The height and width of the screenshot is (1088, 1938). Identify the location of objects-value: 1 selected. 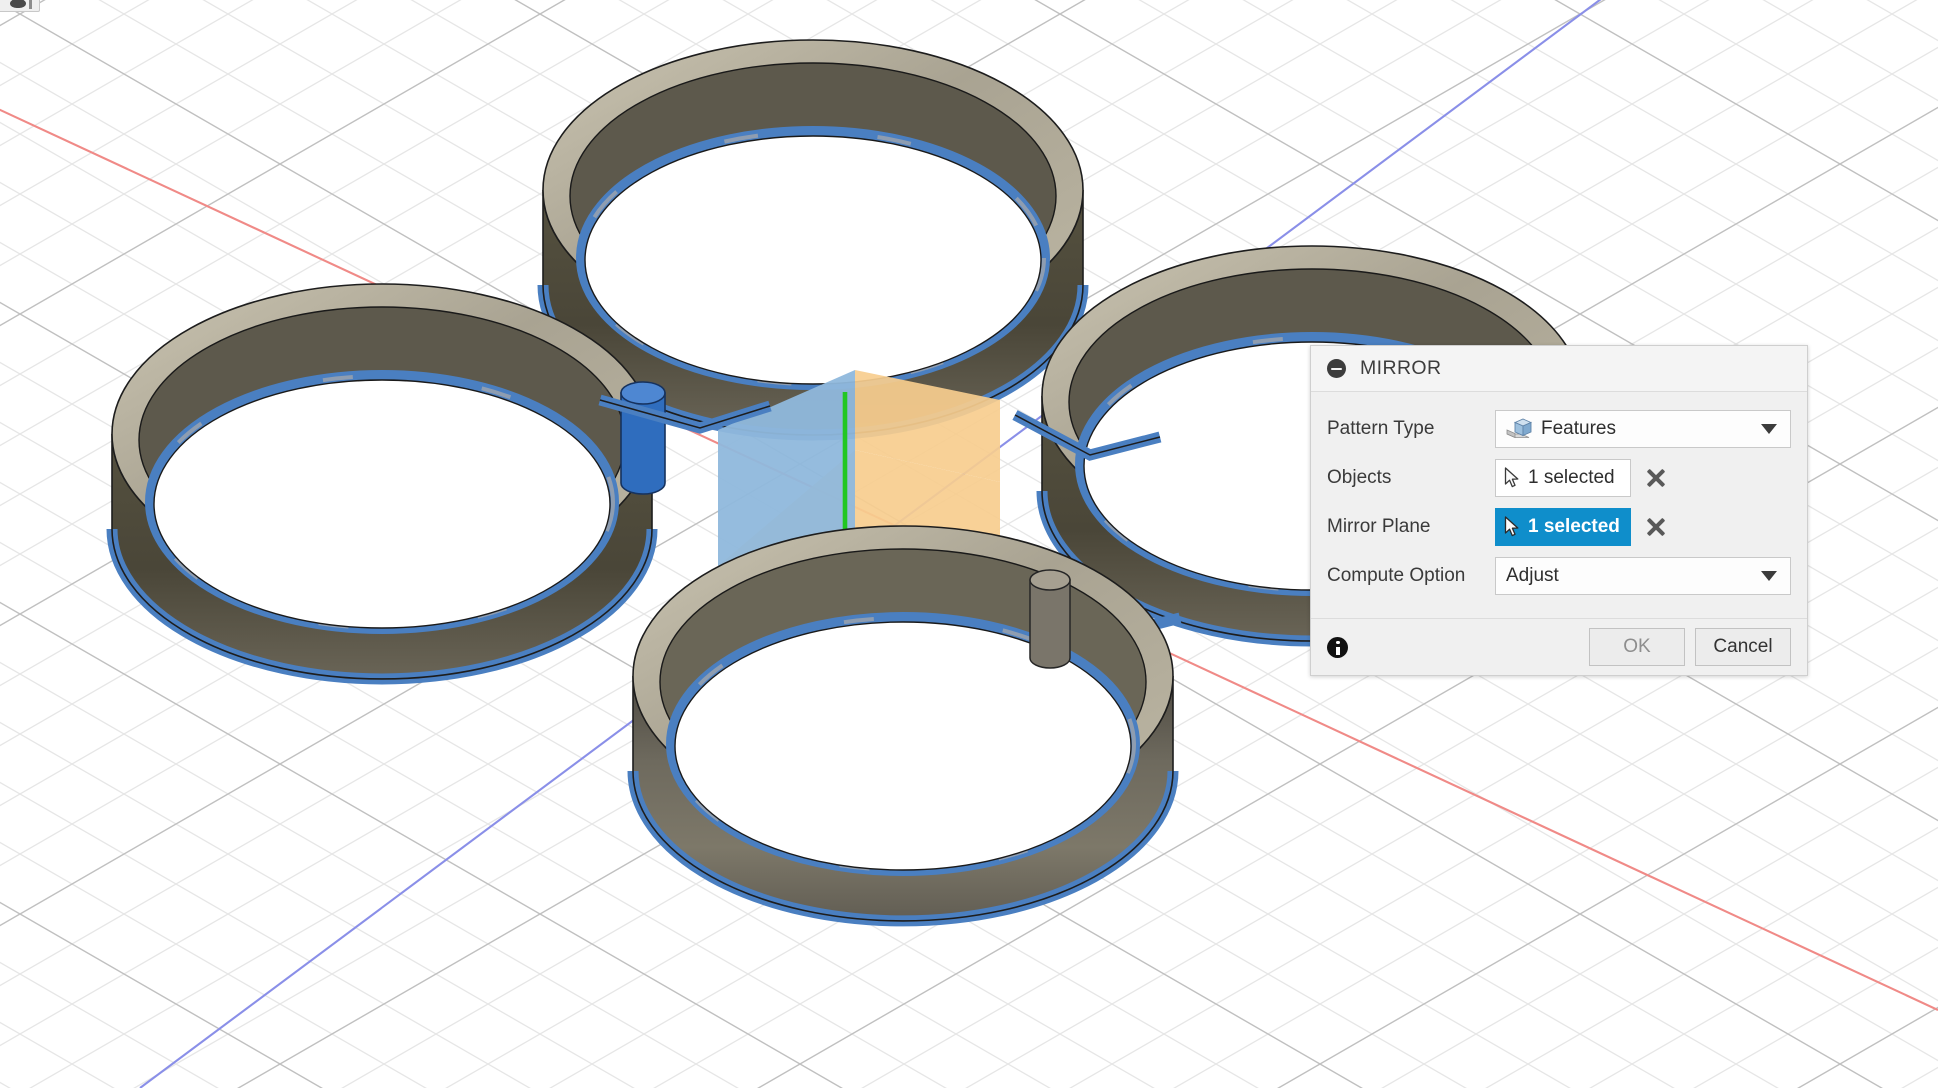
(1571, 477).